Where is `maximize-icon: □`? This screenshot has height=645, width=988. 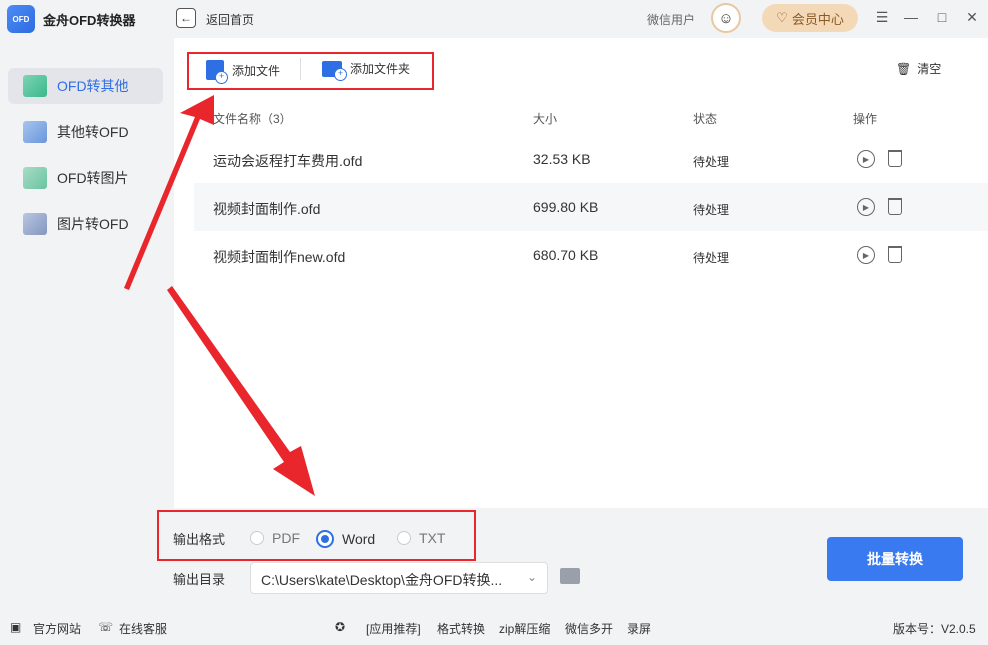
maximize-icon: □ is located at coordinates (942, 17).